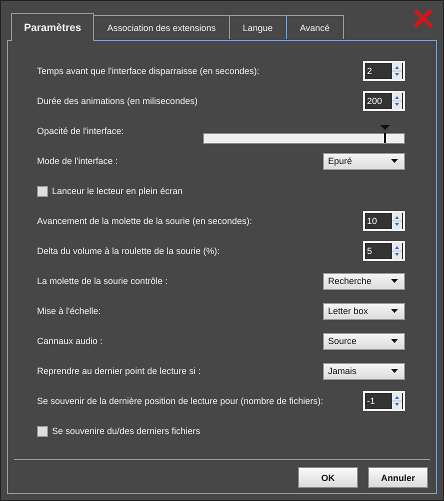  What do you see at coordinates (77, 161) in the screenshot?
I see `setting-label: Mode de l'interface :` at bounding box center [77, 161].